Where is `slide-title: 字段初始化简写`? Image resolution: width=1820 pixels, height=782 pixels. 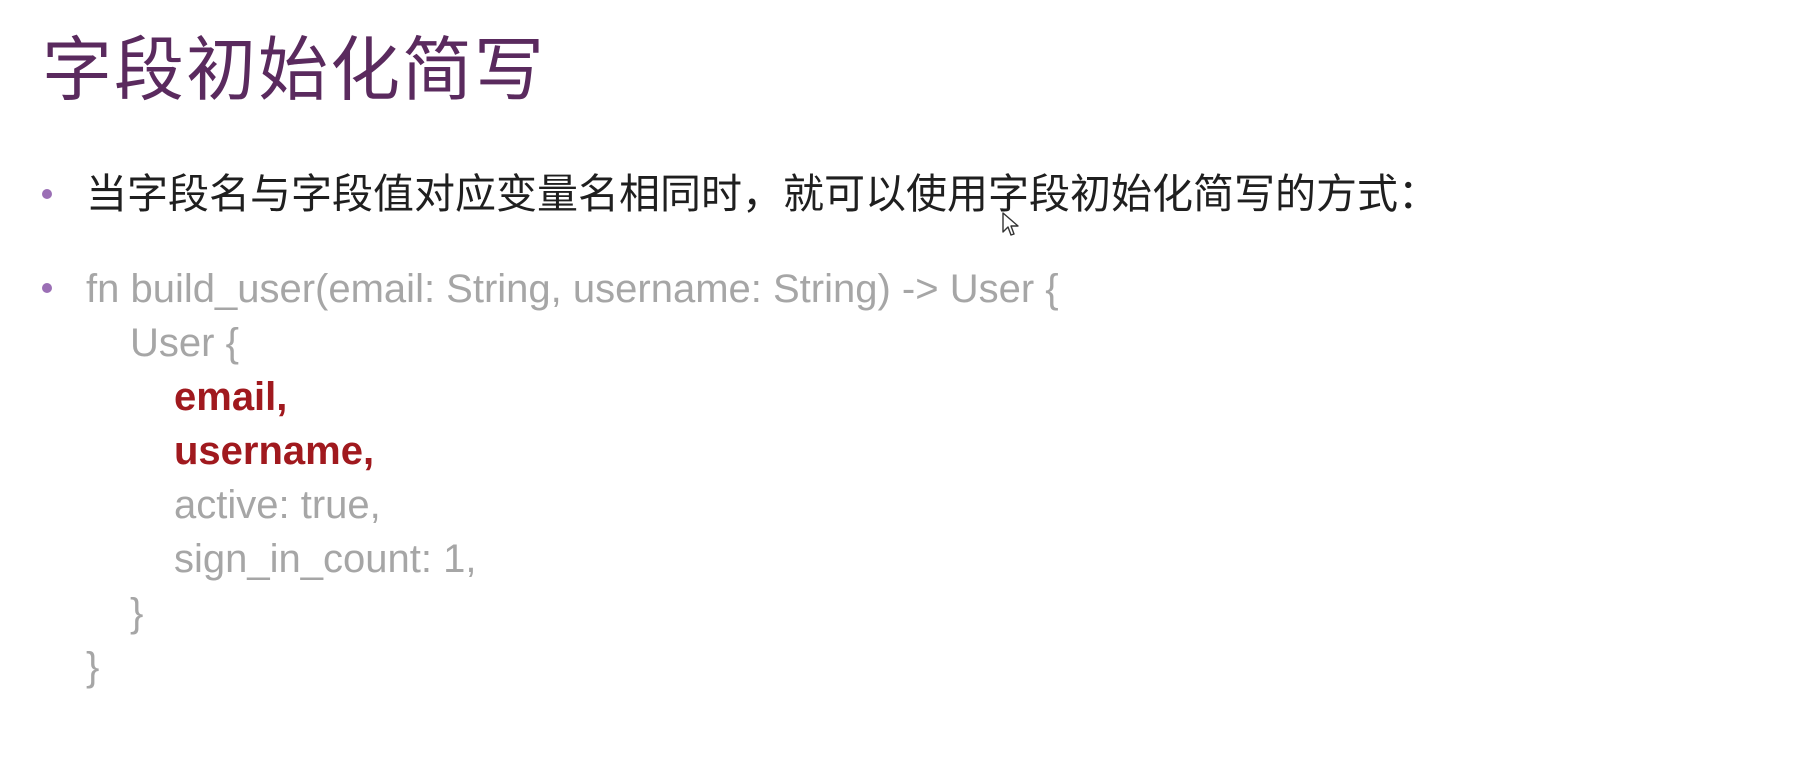 slide-title: 字段初始化简写 is located at coordinates (294, 70).